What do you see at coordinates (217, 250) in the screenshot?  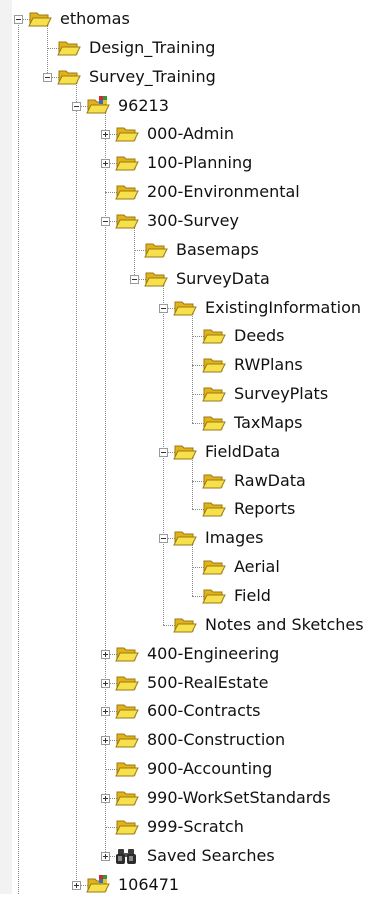 I see `tree-node-label: Basemaps` at bounding box center [217, 250].